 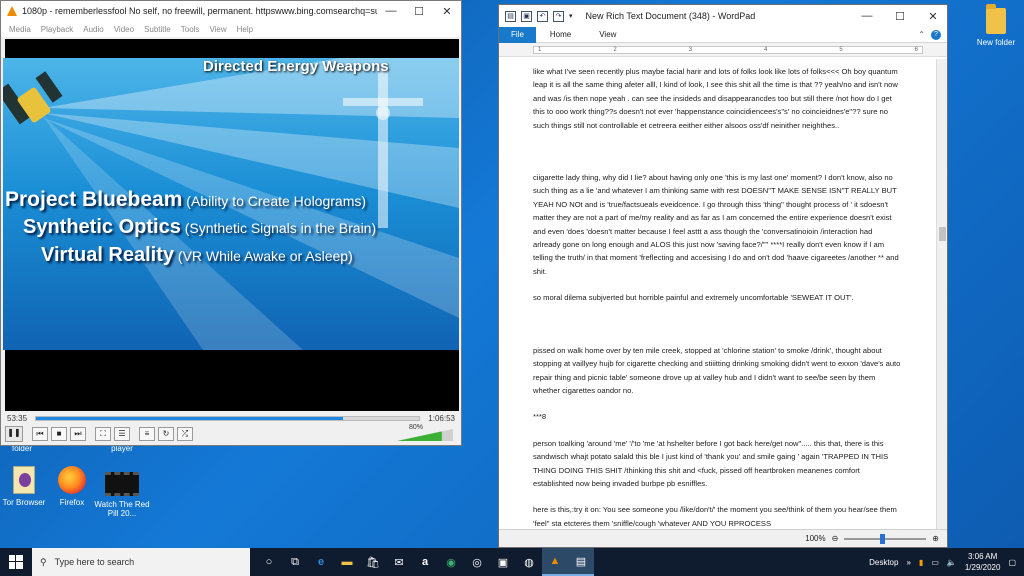 What do you see at coordinates (147, 434) in the screenshot?
I see `playlist-button: ≡` at bounding box center [147, 434].